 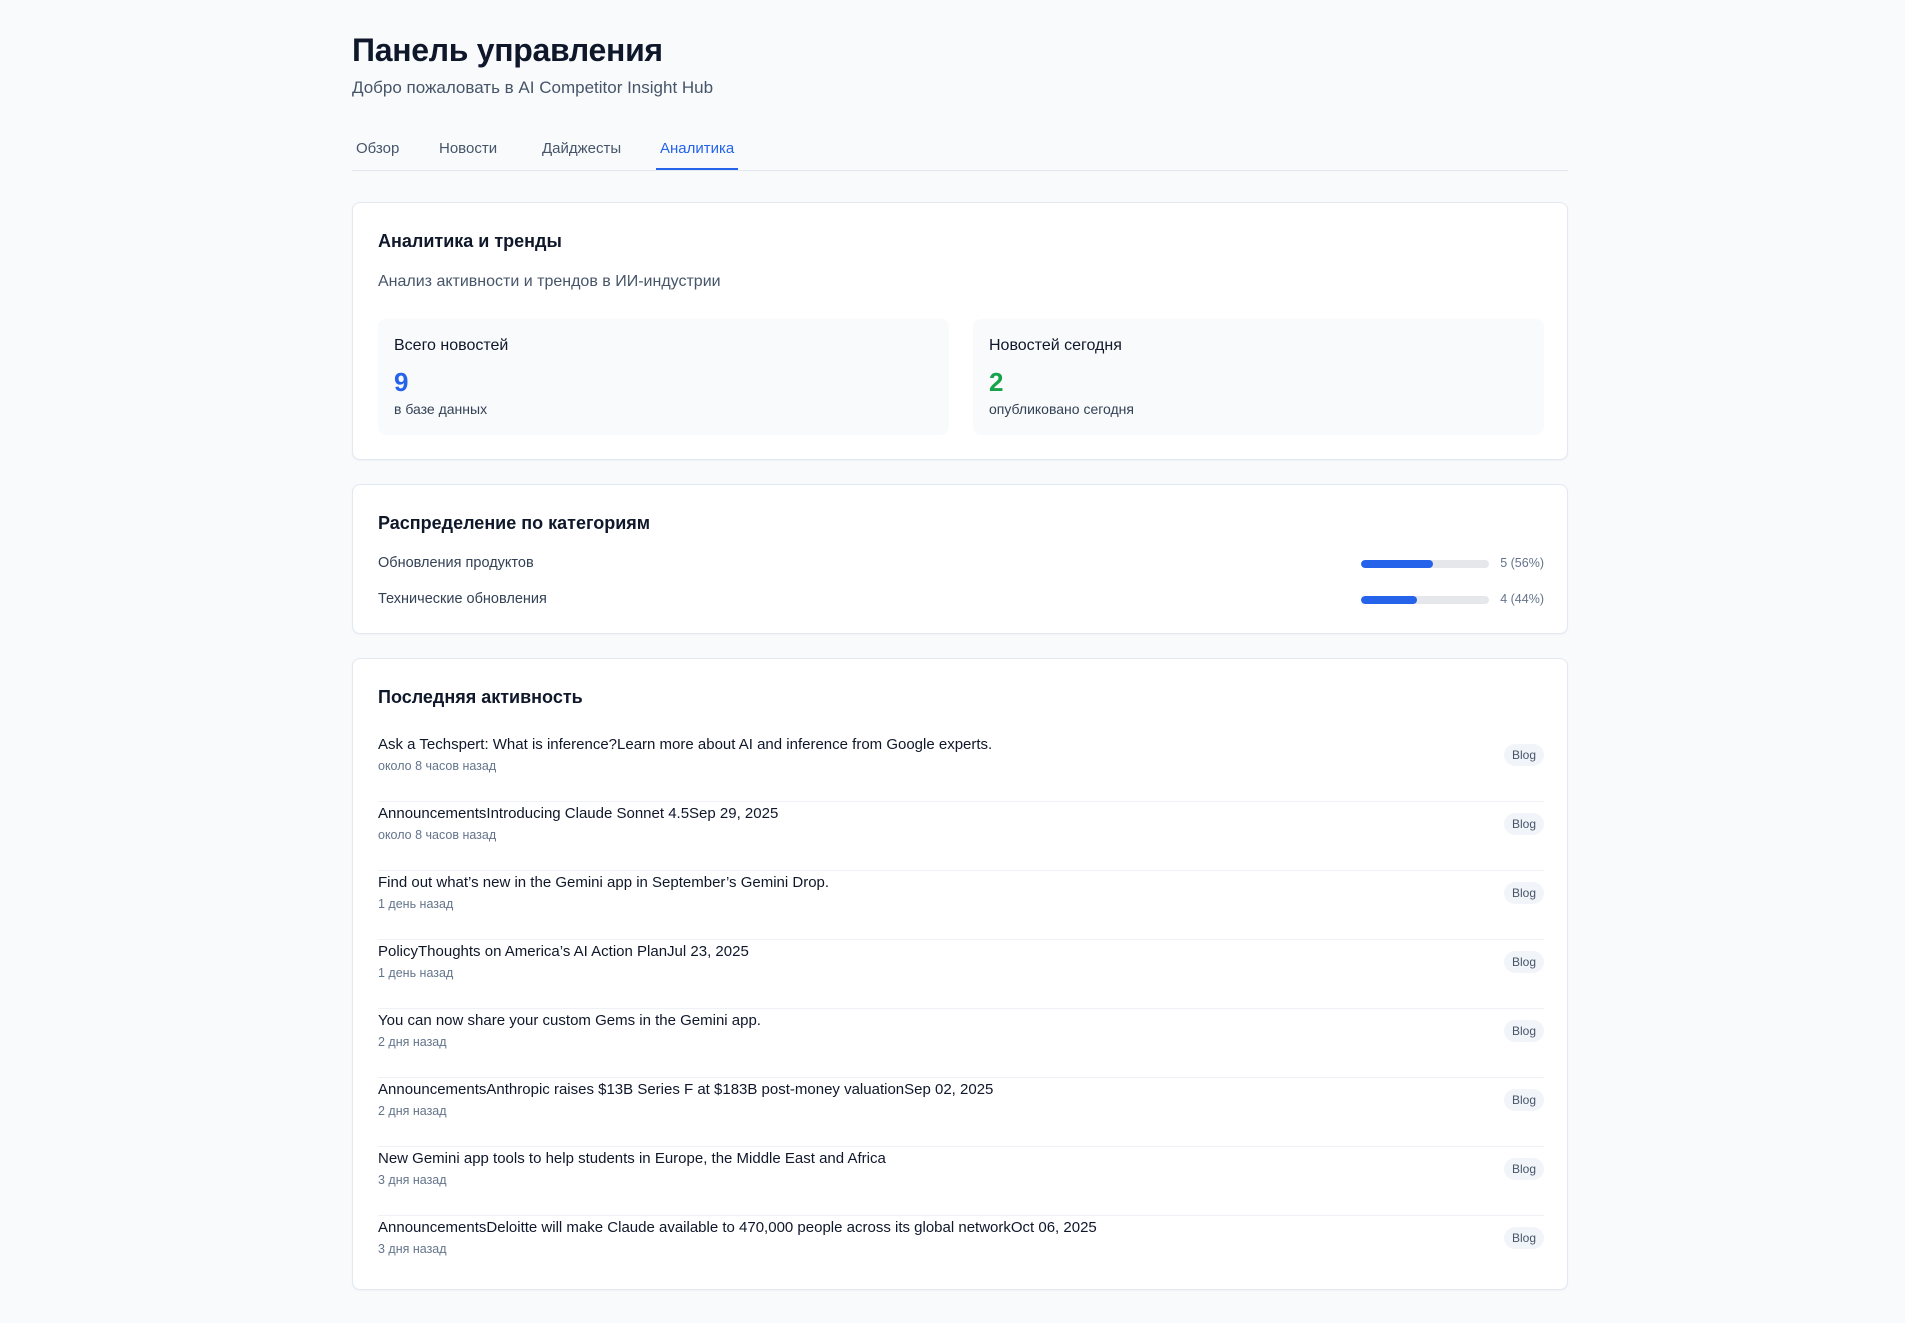 What do you see at coordinates (1061, 409) in the screenshot?
I see `stat-note: опубликовано сегодня` at bounding box center [1061, 409].